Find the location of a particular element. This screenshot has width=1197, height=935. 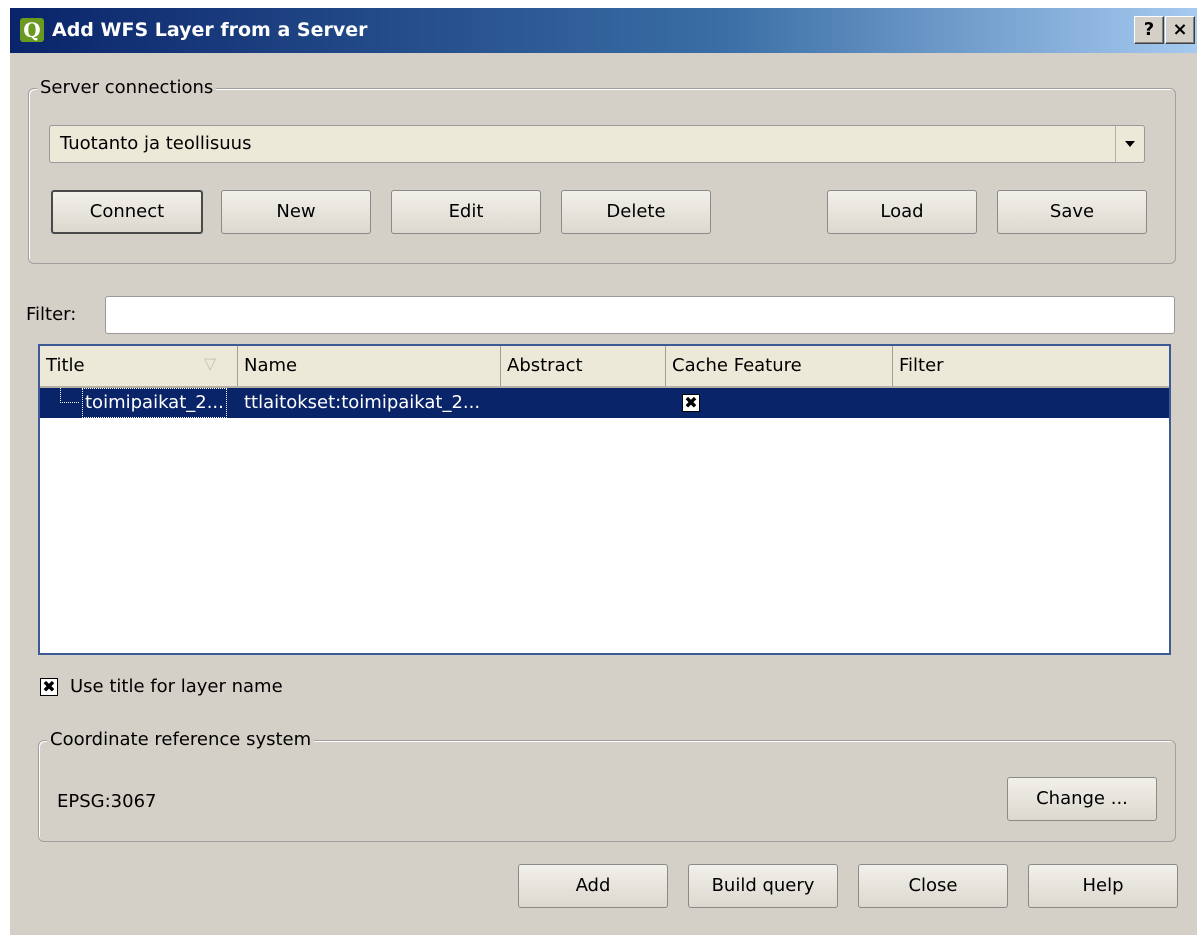

selected-connection: Tuotanto ja teollisuus is located at coordinates (156, 143).